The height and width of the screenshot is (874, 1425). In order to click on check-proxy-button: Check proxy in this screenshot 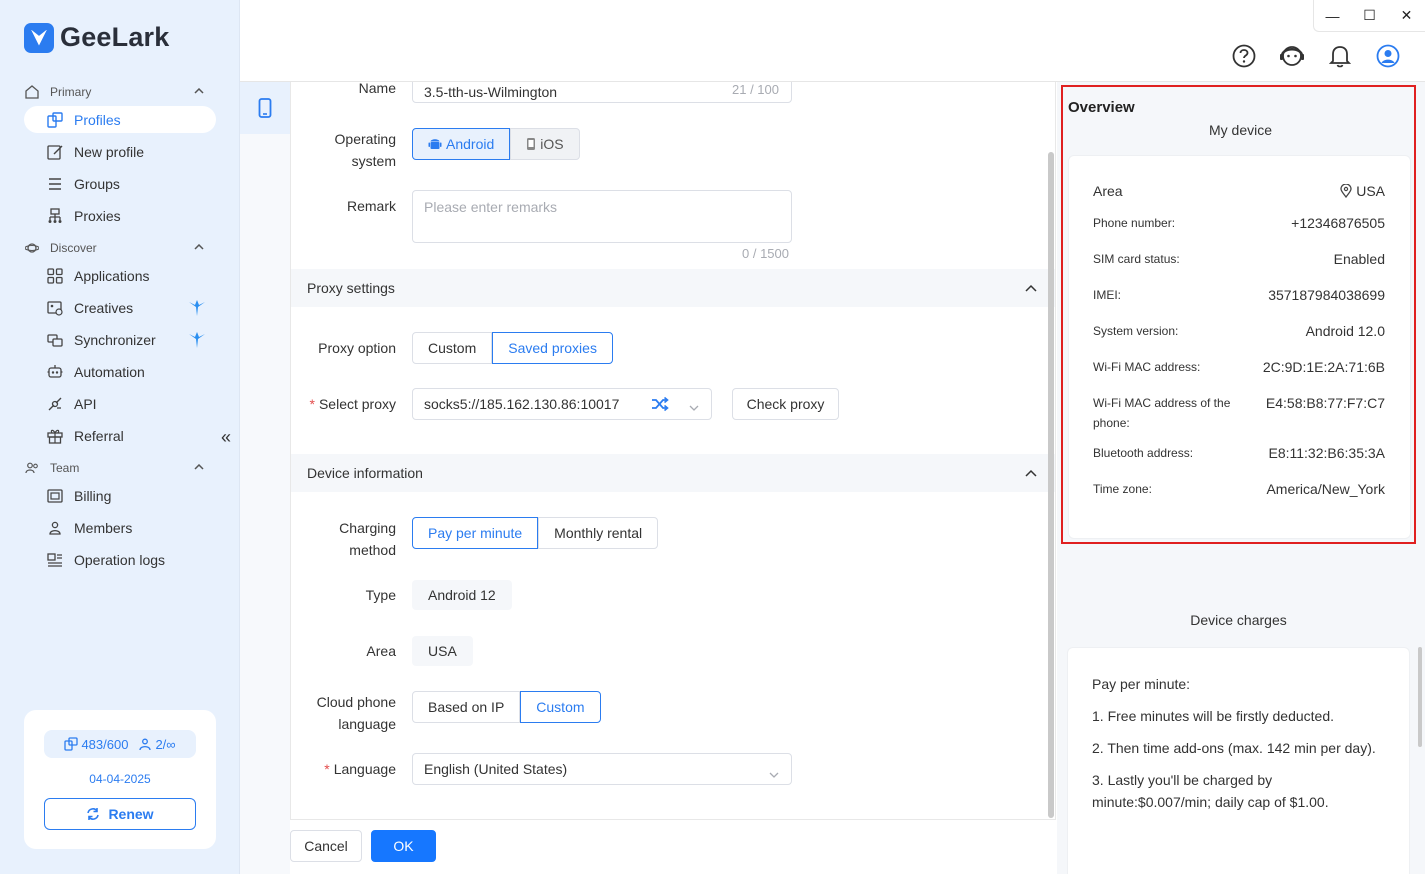, I will do `click(785, 404)`.